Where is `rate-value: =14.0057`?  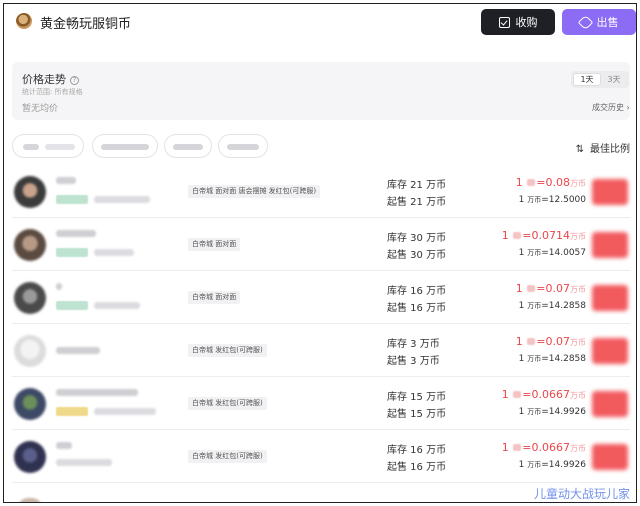 rate-value: =14.0057 is located at coordinates (563, 253).